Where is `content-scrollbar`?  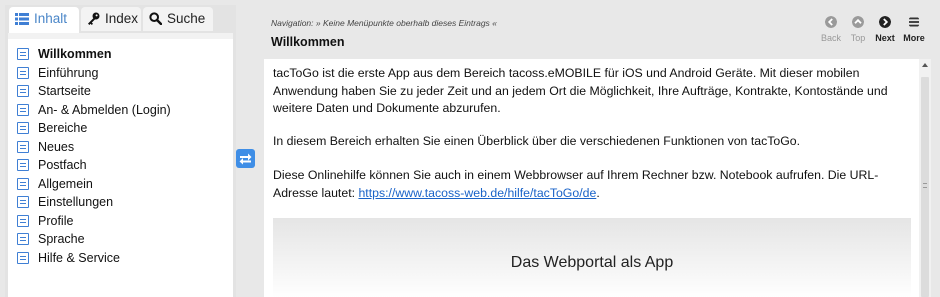
content-scrollbar is located at coordinates (925, 178).